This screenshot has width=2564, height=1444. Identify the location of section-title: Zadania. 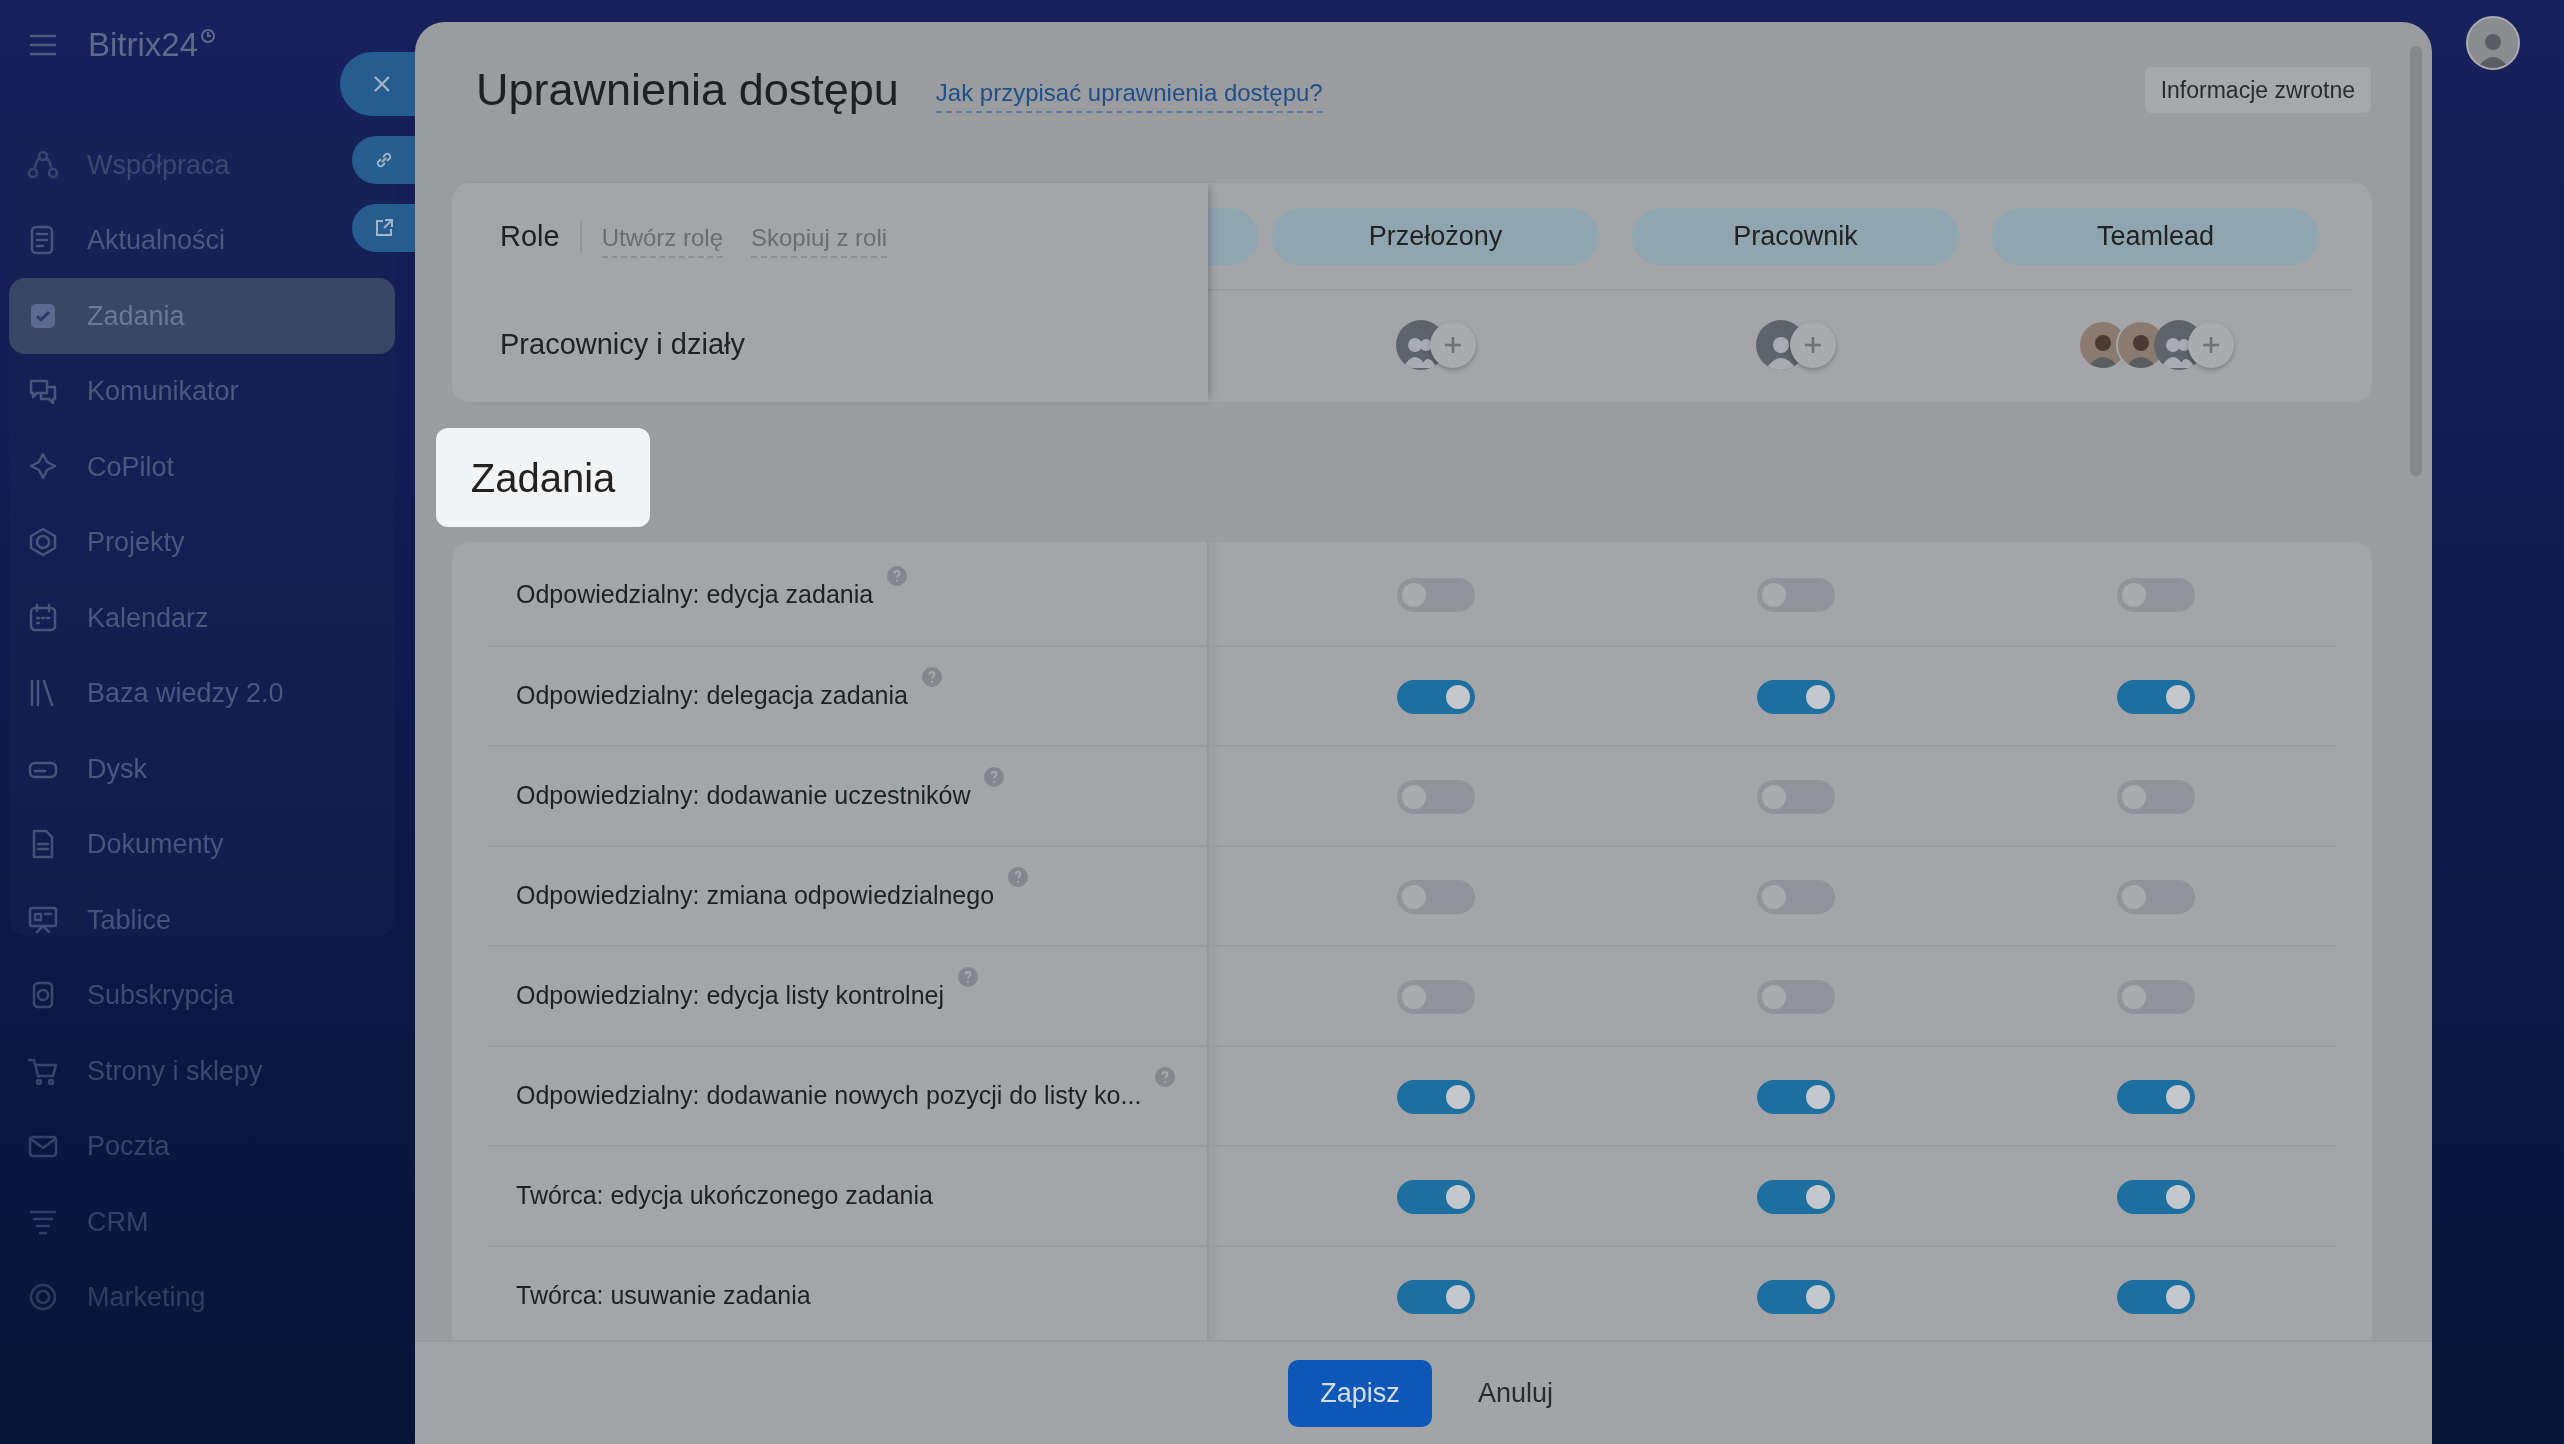
(543, 477).